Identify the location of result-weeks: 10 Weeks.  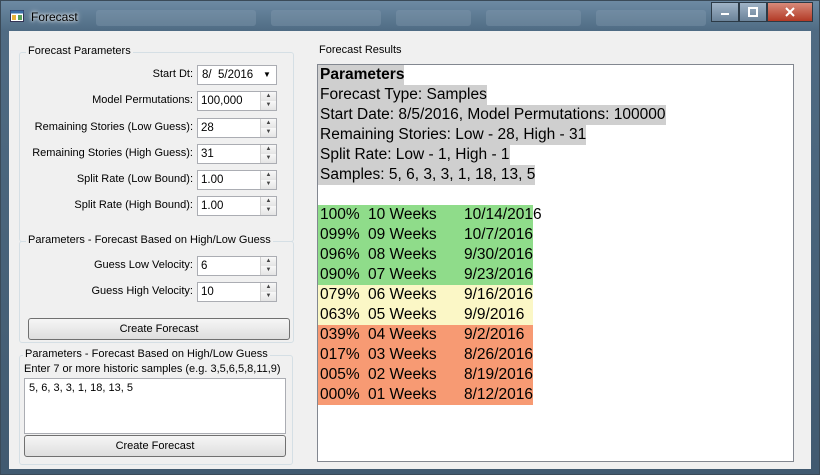
(402, 214).